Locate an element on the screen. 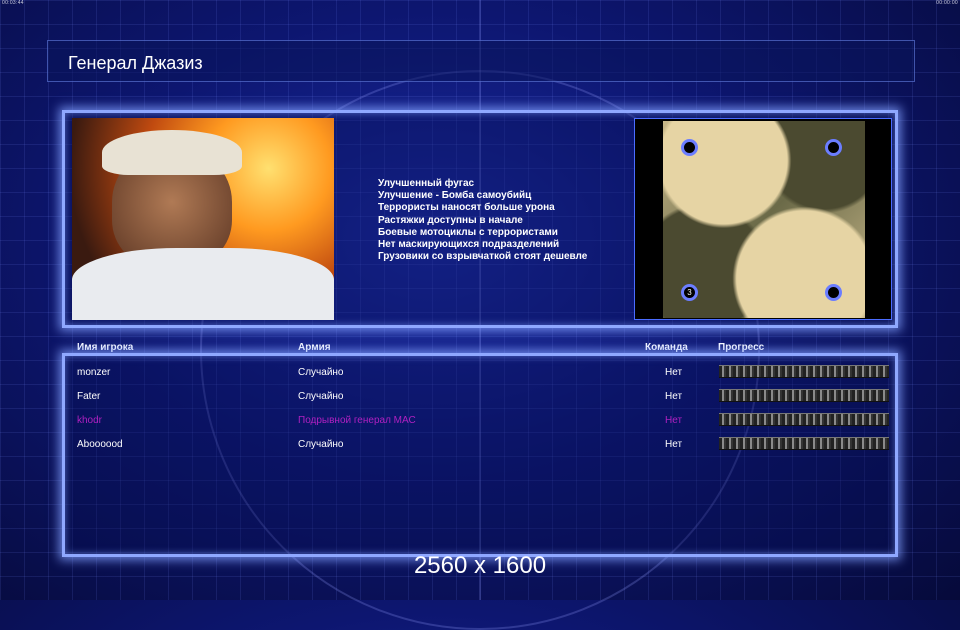 The image size is (960, 630). start-position-marker: 3 is located at coordinates (689, 292).